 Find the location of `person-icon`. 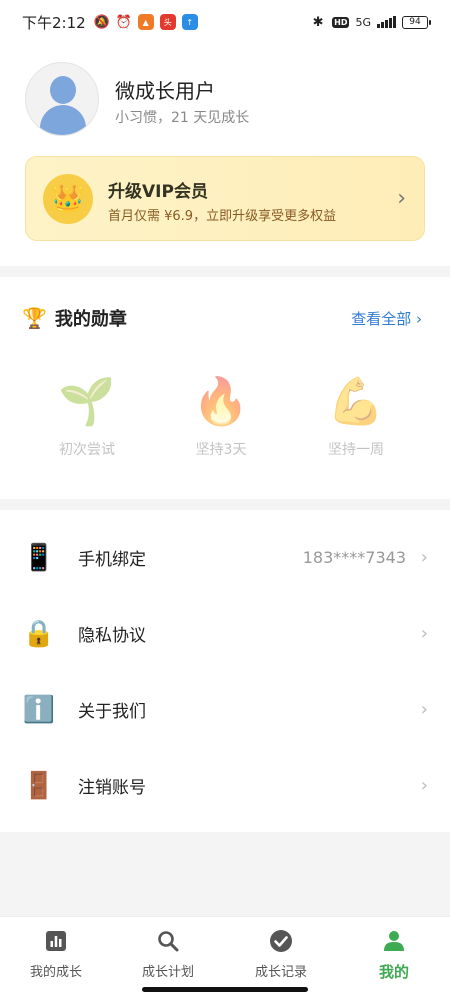

person-icon is located at coordinates (394, 941).